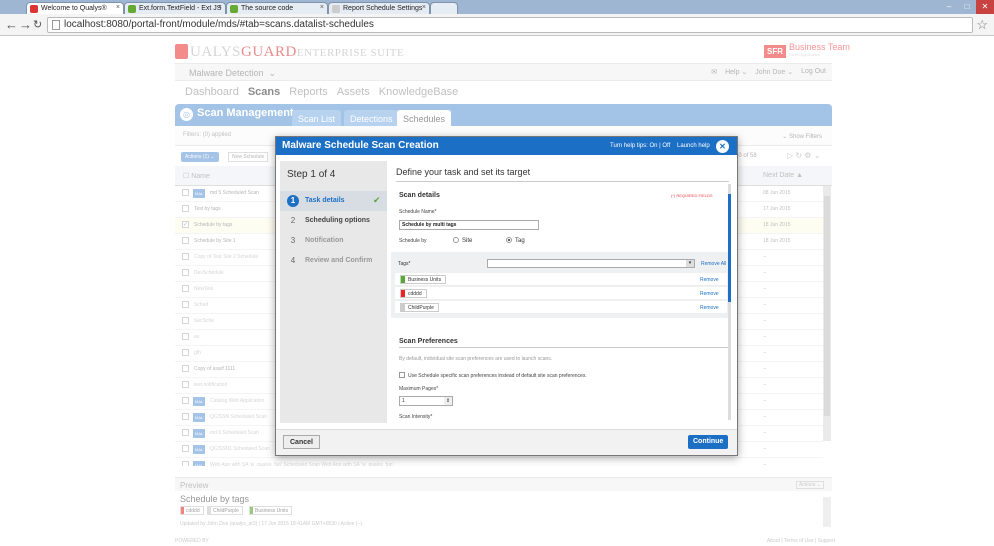 The image size is (994, 546). I want to click on step-task-details: 1 Task details ✔, so click(333, 201).